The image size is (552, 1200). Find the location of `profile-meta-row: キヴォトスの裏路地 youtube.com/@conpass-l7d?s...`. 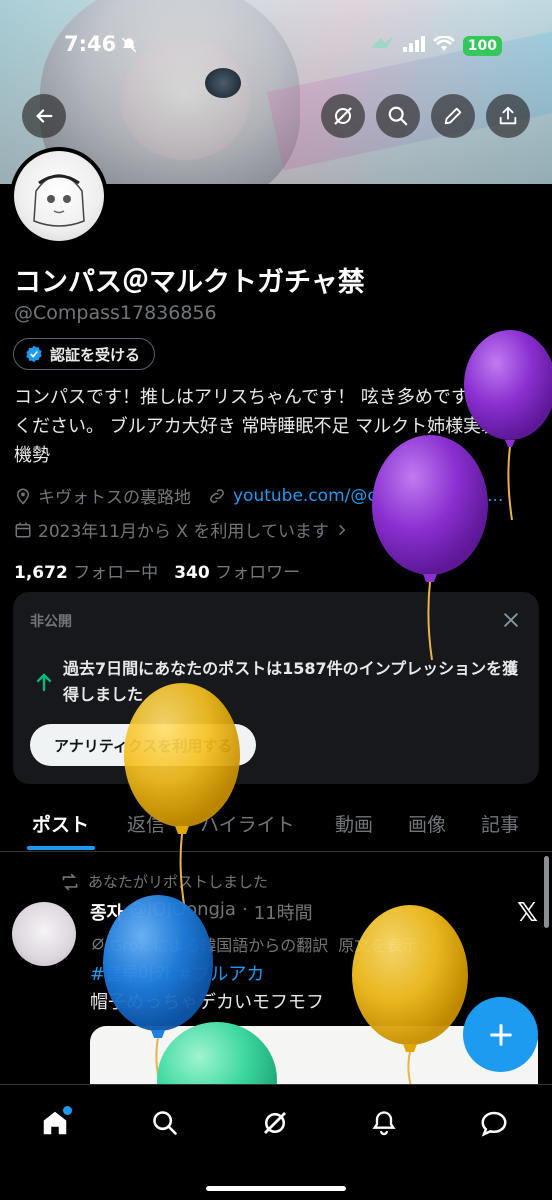

profile-meta-row: キヴォトスの裏路地 youtube.com/@conpass-l7d?s... is located at coordinates (258, 495).